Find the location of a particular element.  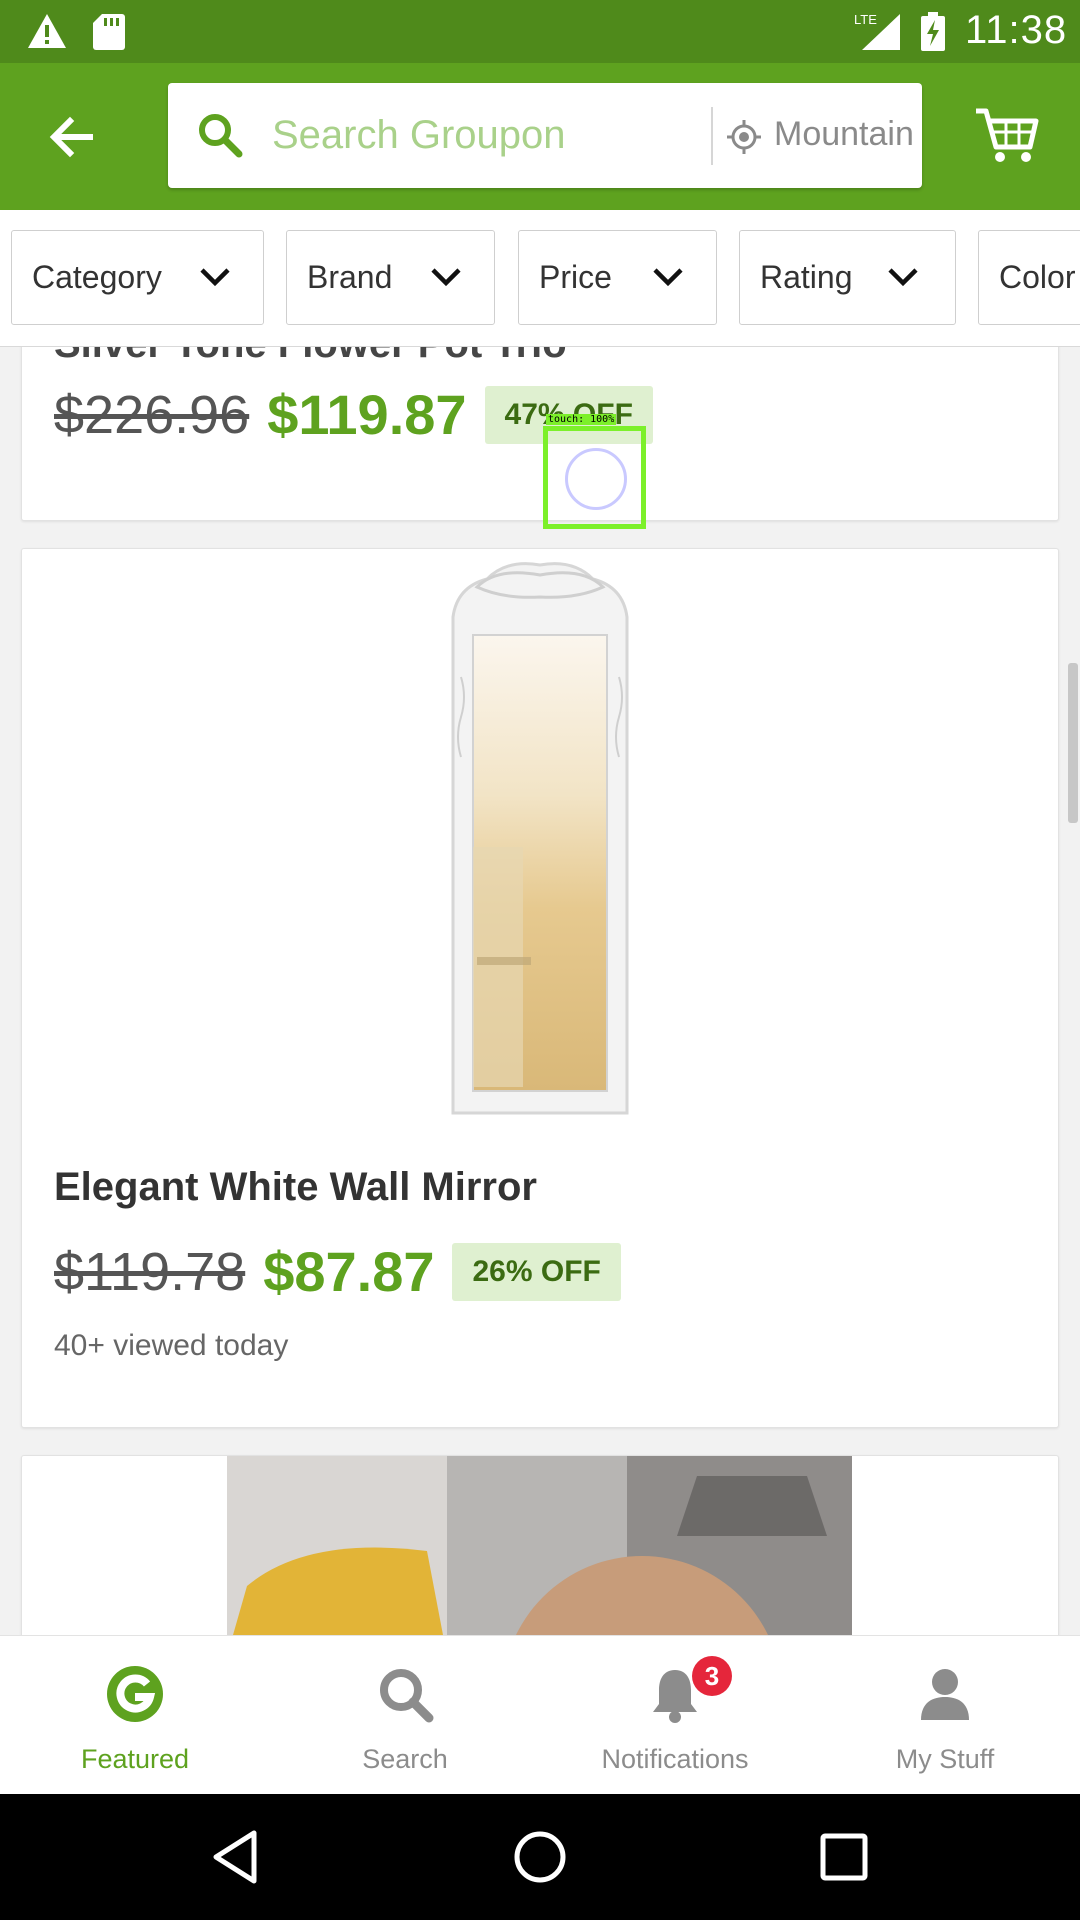

filter-price: Price is located at coordinates (617, 277).